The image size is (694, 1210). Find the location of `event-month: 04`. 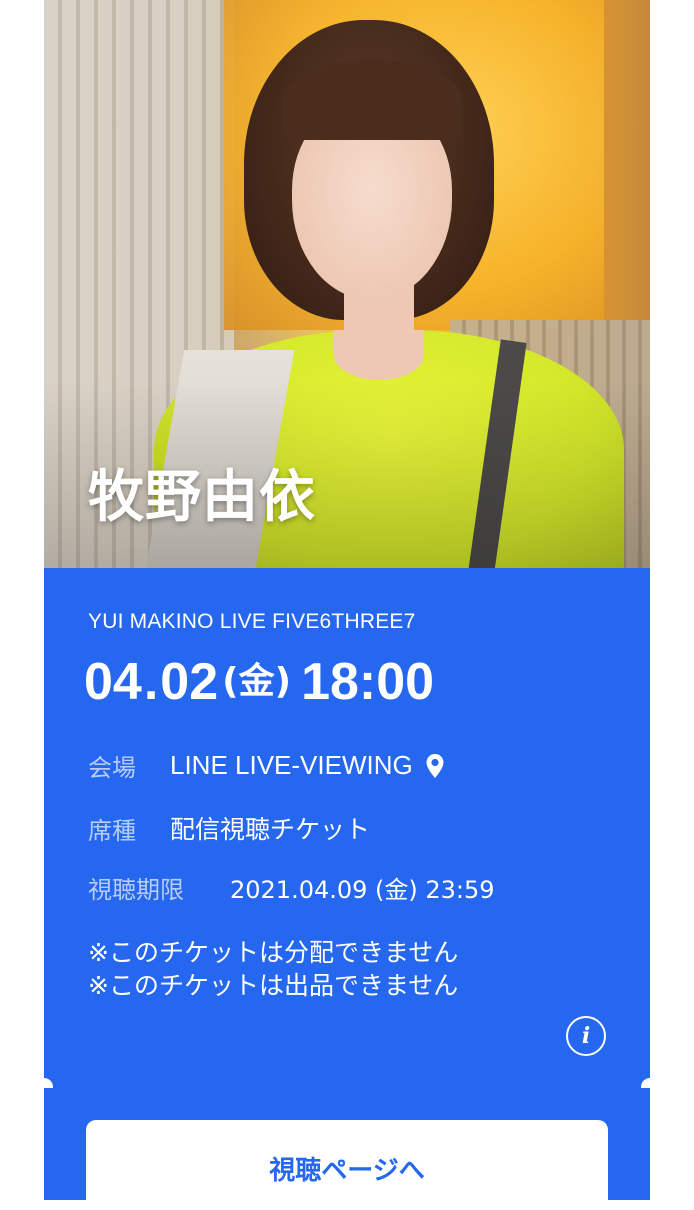

event-month: 04 is located at coordinates (113, 682).